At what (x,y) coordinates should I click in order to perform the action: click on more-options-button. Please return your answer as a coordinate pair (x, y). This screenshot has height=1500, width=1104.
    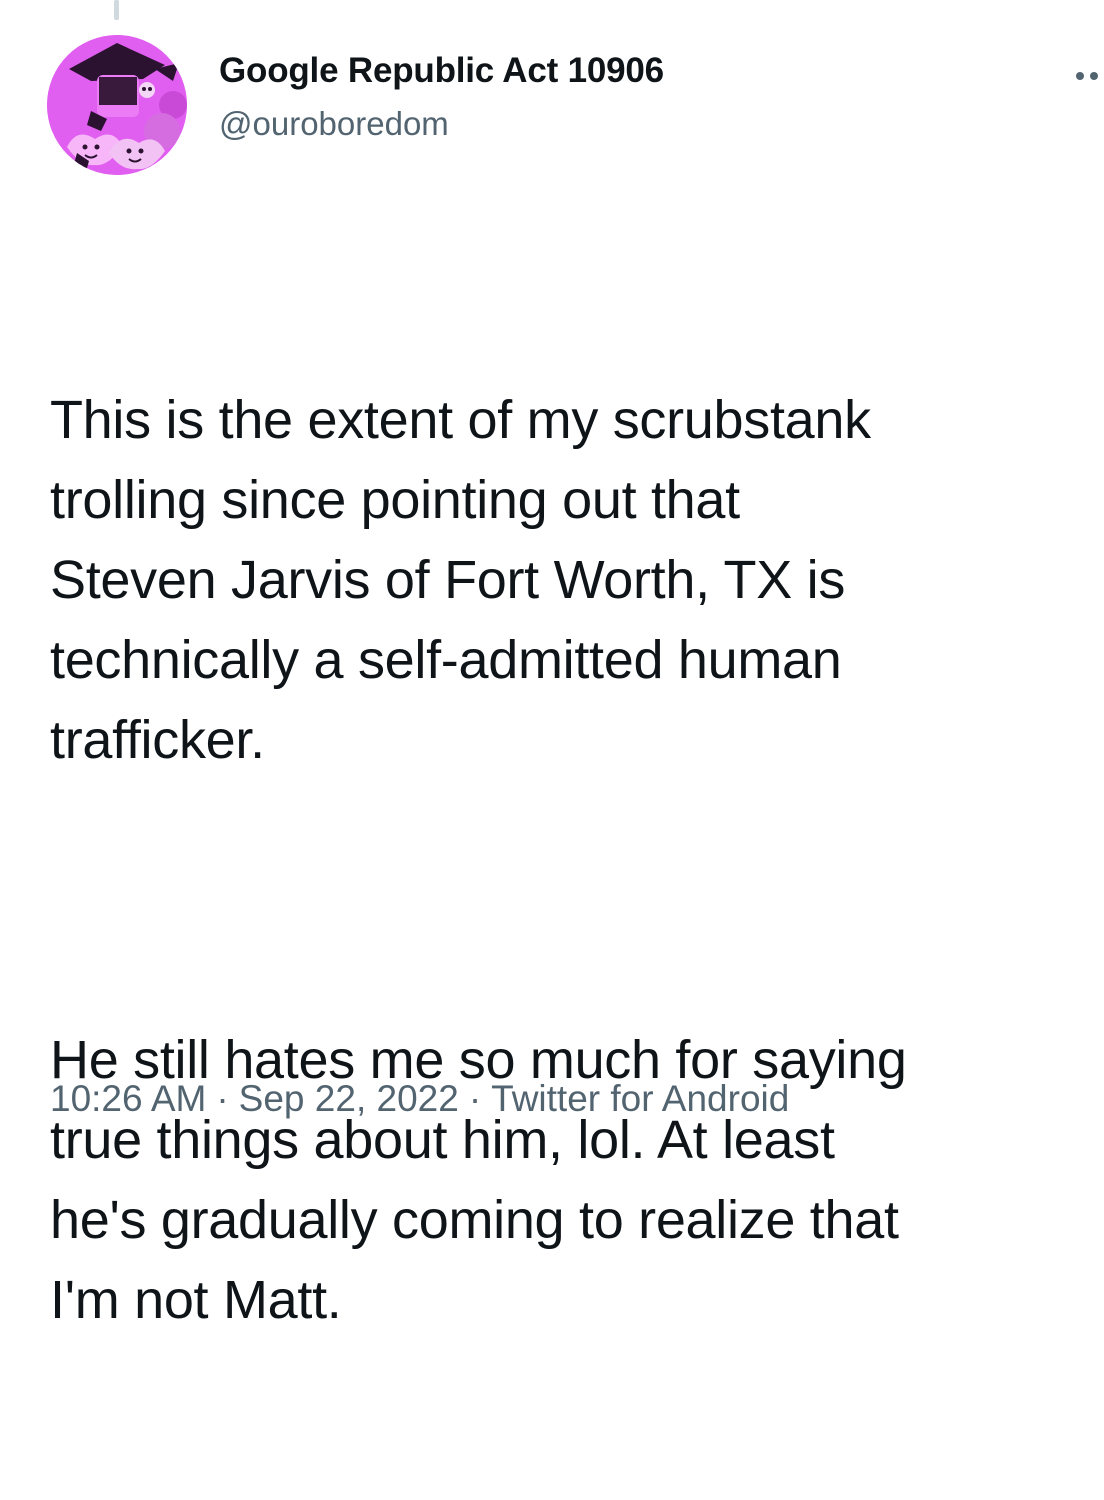
    Looking at the image, I should click on (1087, 76).